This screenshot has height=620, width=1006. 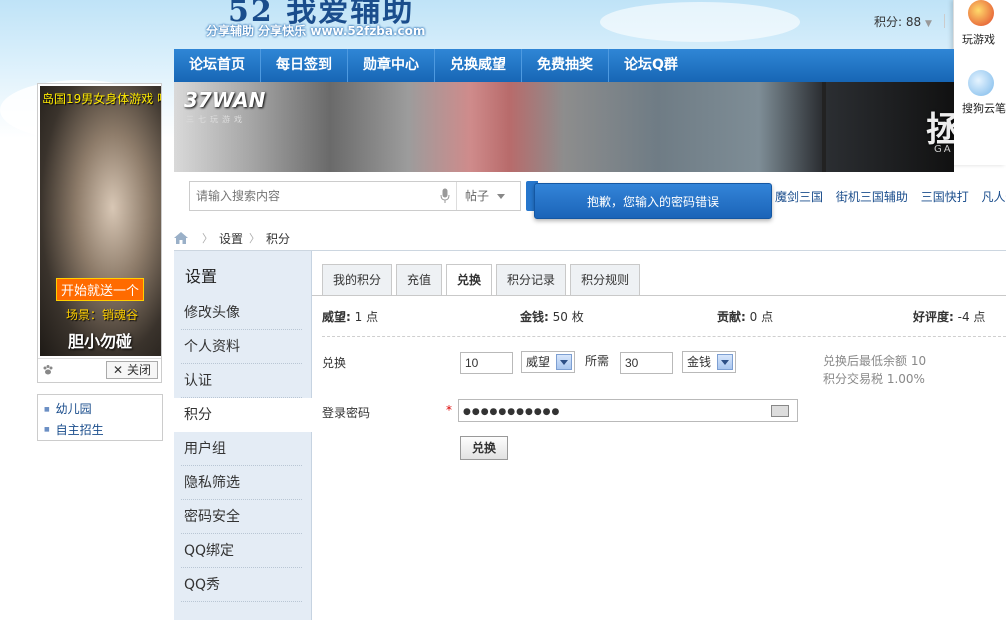 I want to click on stat-rating: 好评度: -4 点, so click(x=949, y=316).